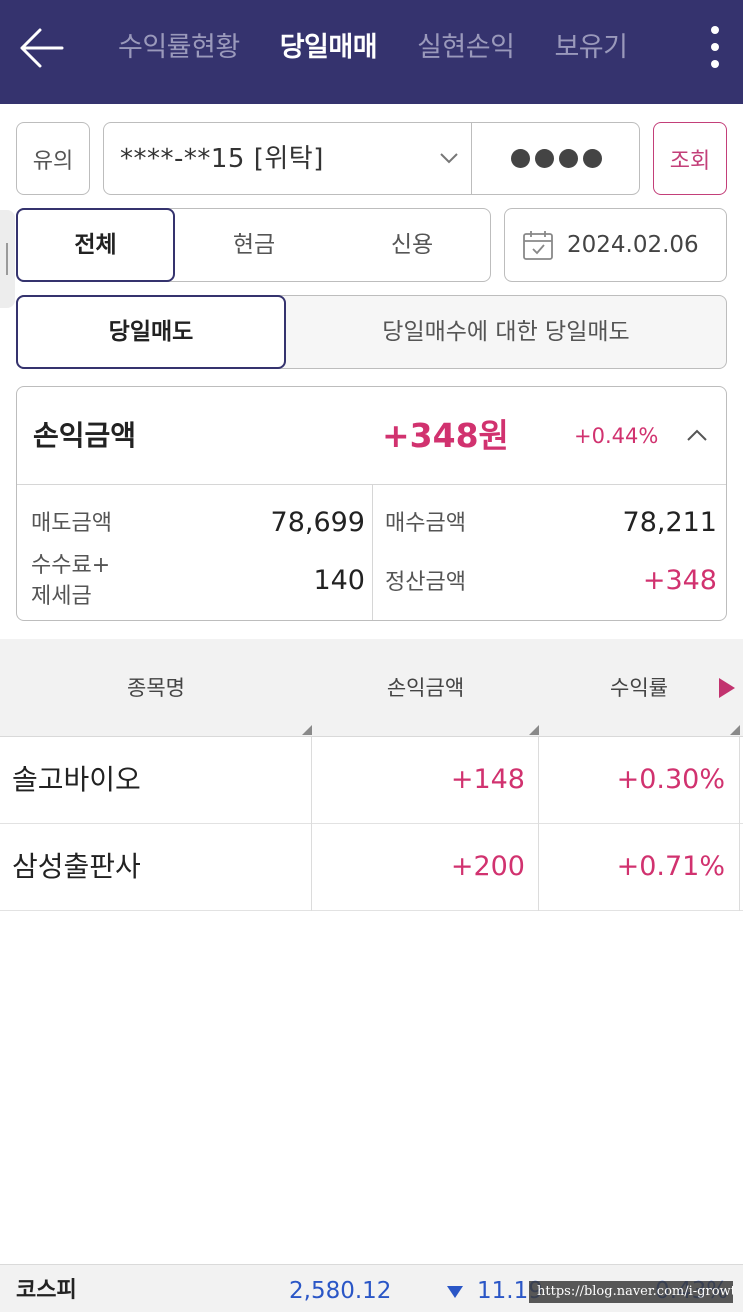  Describe the element at coordinates (449, 158) in the screenshot. I see `chevron-down-icon` at that location.